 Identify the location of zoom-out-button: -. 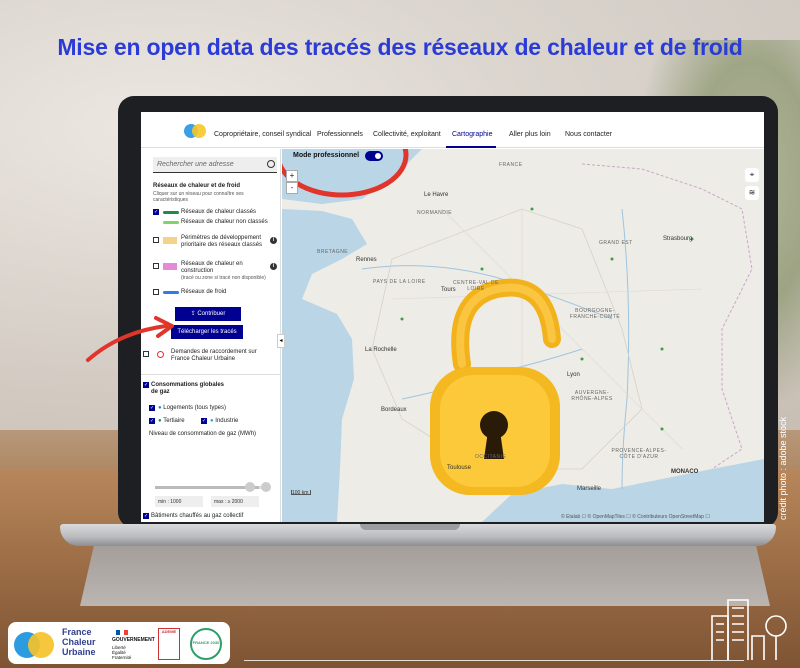
(292, 188).